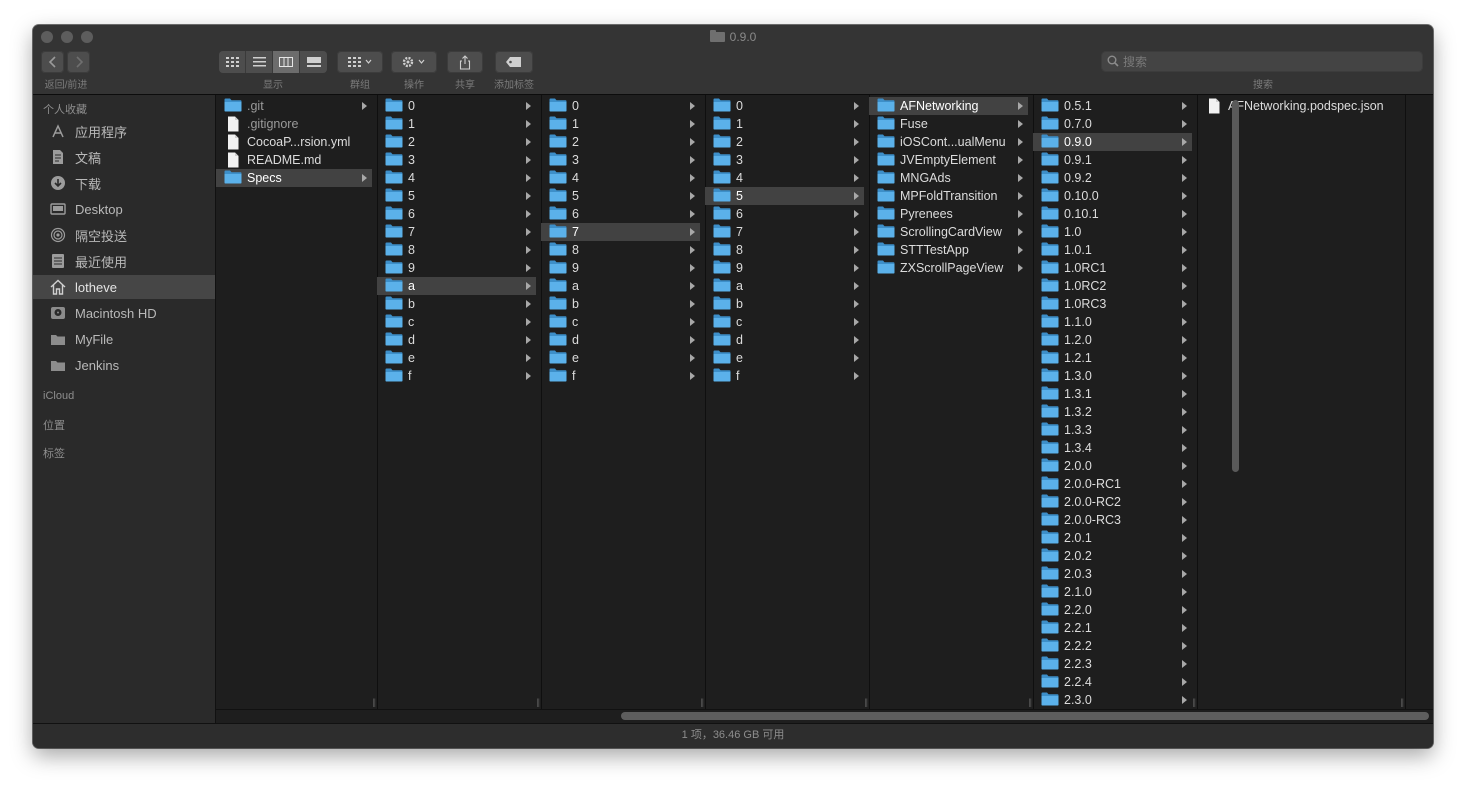  Describe the element at coordinates (124, 261) in the screenshot. I see `sidebar-item-最近使用: 最近使用` at that location.